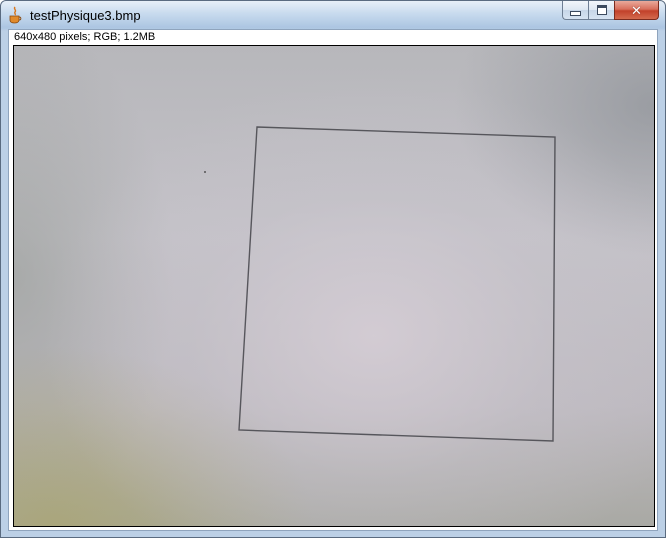  I want to click on close-button: ✕, so click(636, 10).